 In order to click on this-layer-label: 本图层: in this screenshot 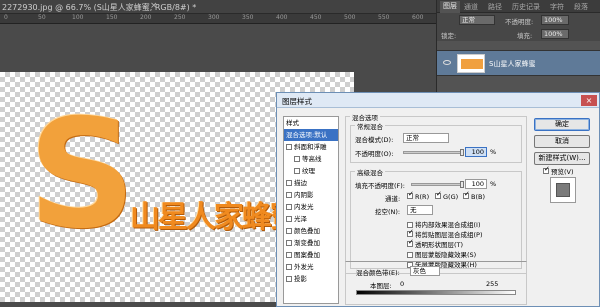, I will do `click(381, 286)`.